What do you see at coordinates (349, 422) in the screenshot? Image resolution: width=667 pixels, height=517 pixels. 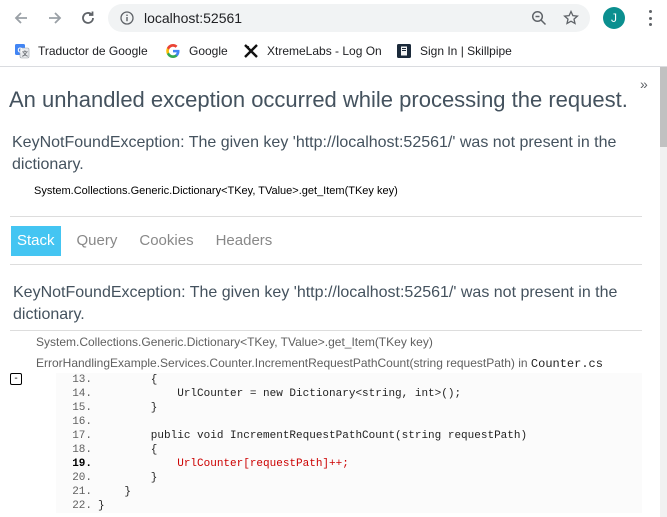 I see `code-line: 16.` at bounding box center [349, 422].